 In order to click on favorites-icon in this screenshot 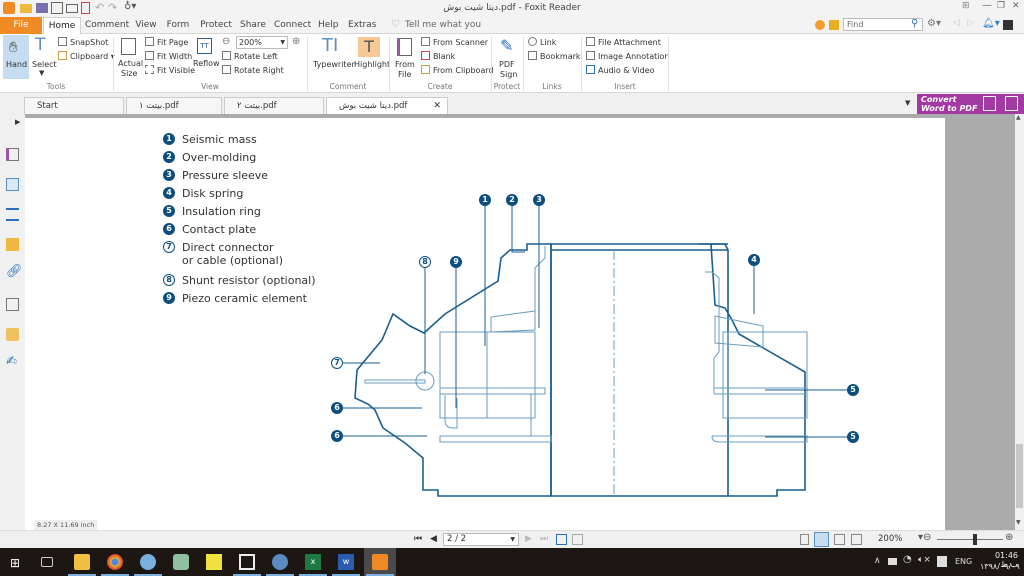, I will do `click(820, 25)`.